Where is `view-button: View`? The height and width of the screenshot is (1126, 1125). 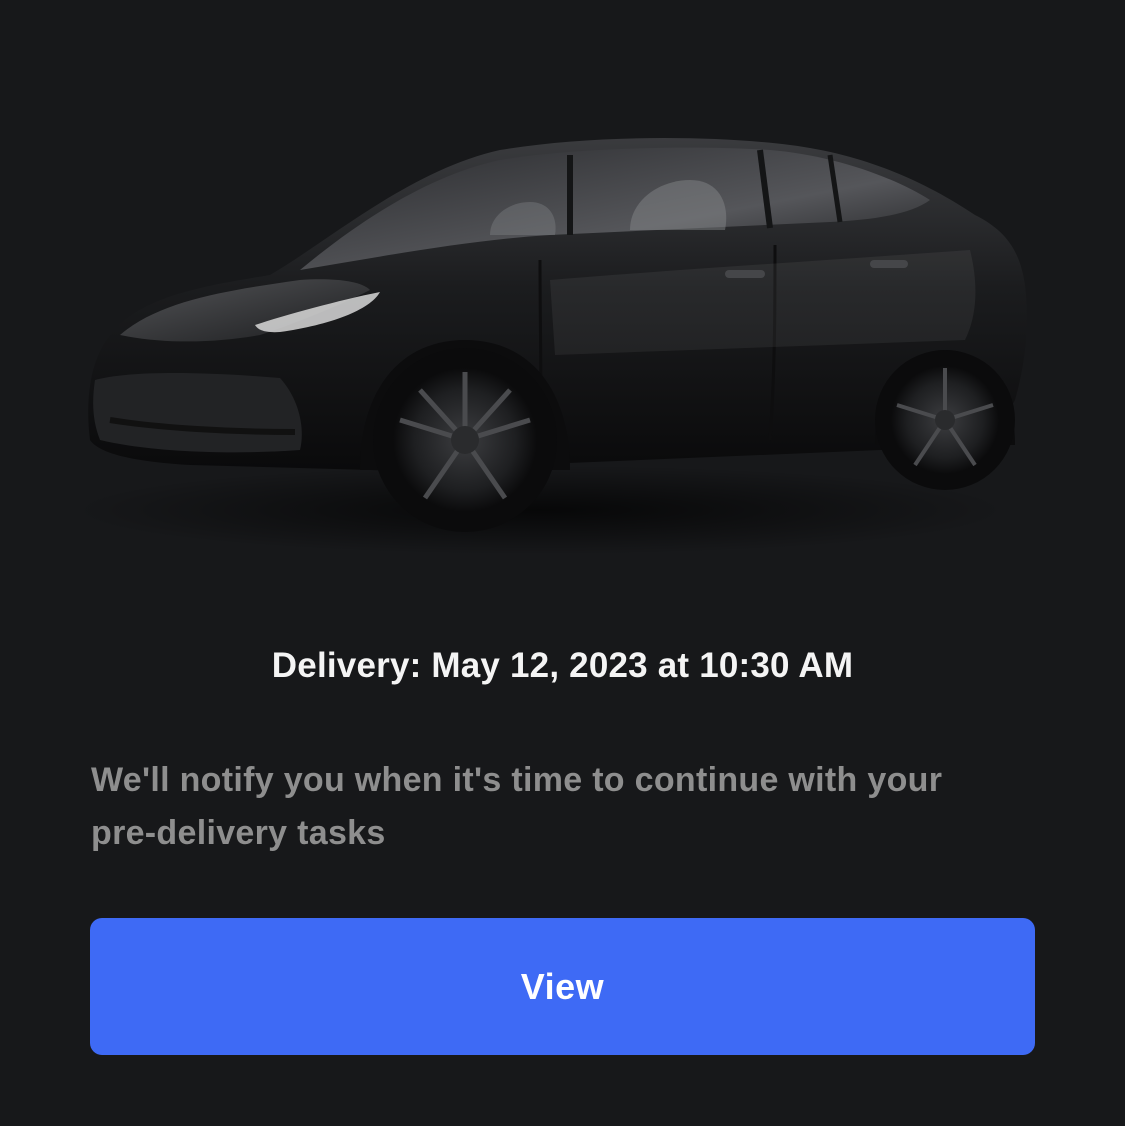 view-button: View is located at coordinates (562, 986).